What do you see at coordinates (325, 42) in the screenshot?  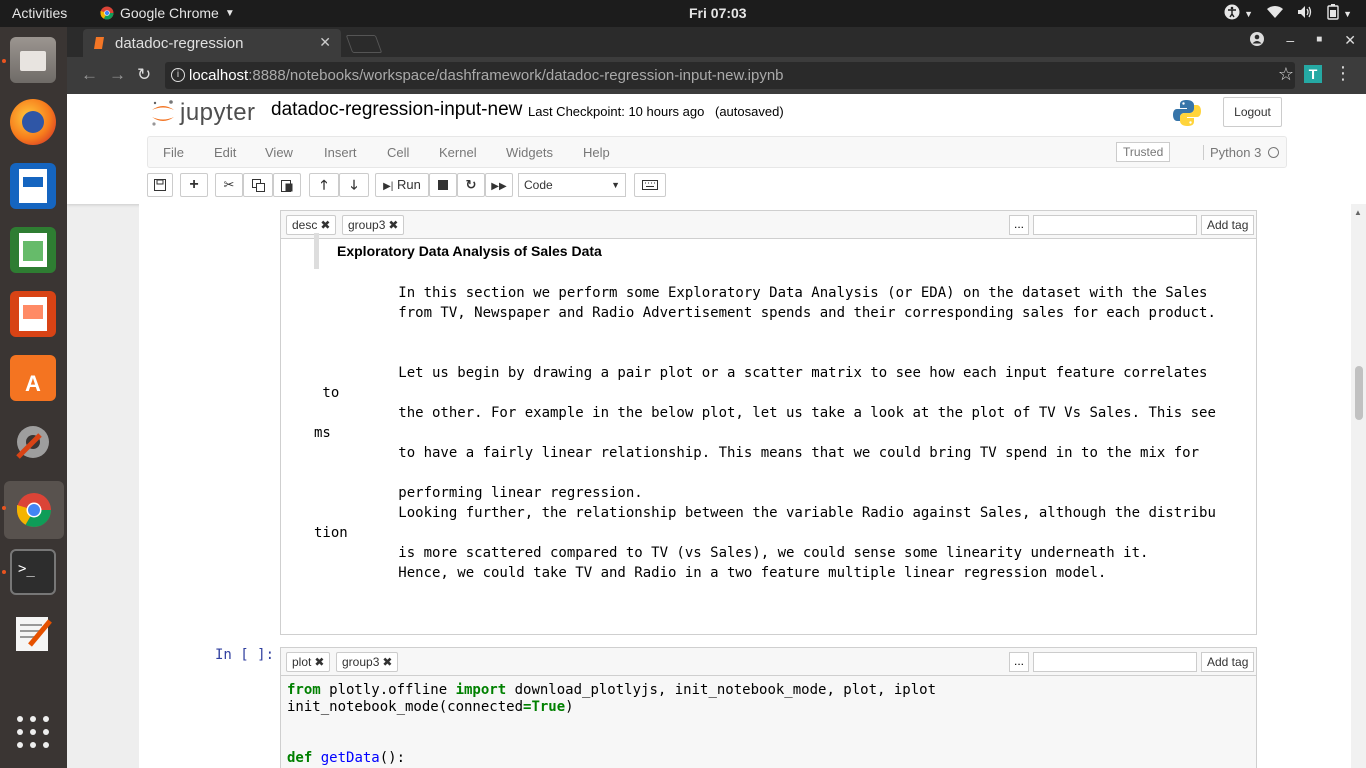 I see `close-icon: ✕` at bounding box center [325, 42].